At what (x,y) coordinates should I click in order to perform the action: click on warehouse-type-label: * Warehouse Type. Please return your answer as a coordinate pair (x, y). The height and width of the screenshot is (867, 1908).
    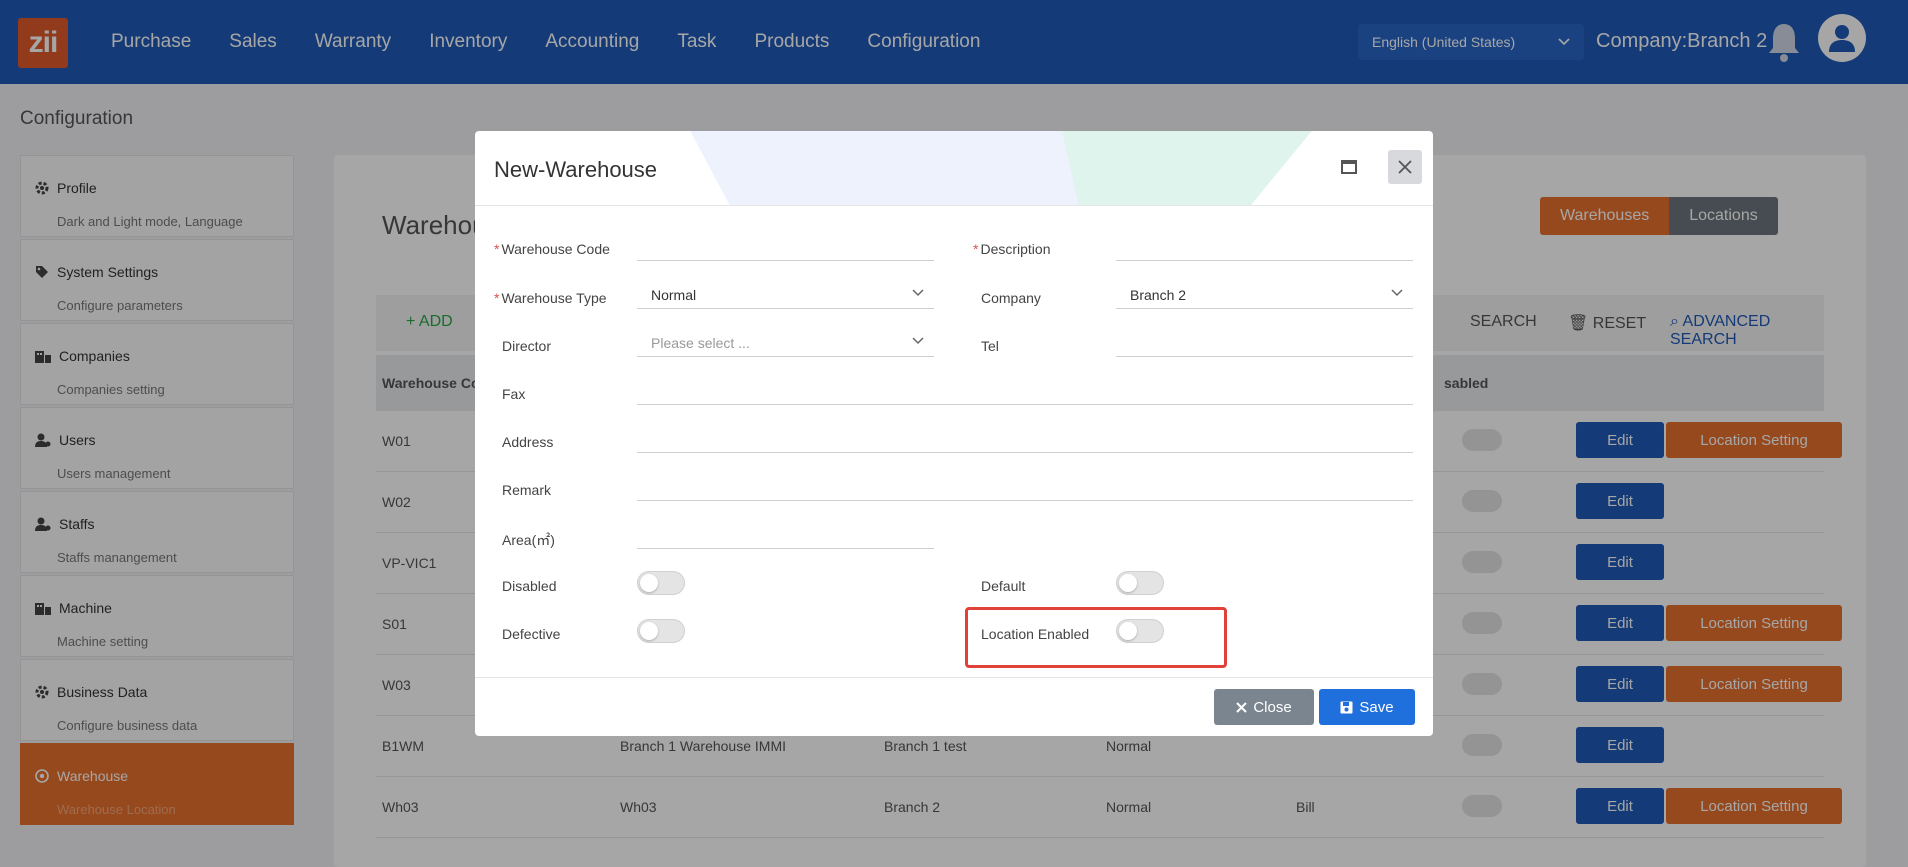
    Looking at the image, I should click on (550, 298).